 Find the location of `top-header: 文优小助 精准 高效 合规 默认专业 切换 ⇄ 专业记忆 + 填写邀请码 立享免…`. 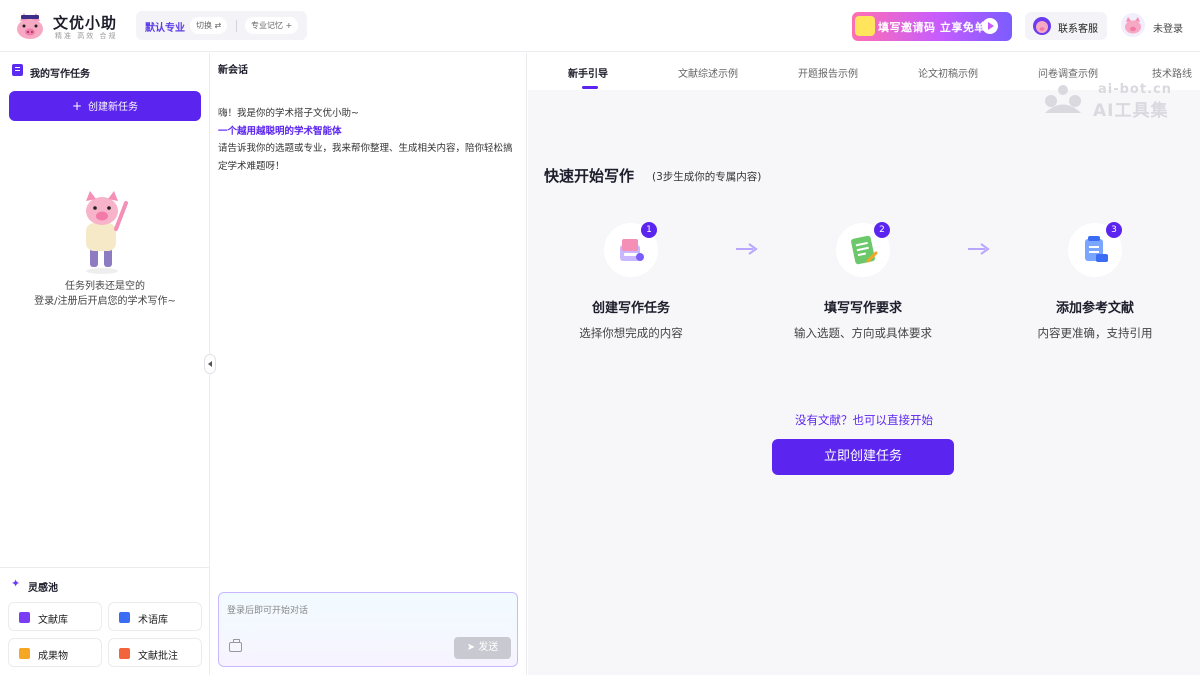

top-header: 文优小助 精准 高效 合规 默认专业 切换 ⇄ 专业记忆 + 填写邀请码 立享免… is located at coordinates (600, 26).